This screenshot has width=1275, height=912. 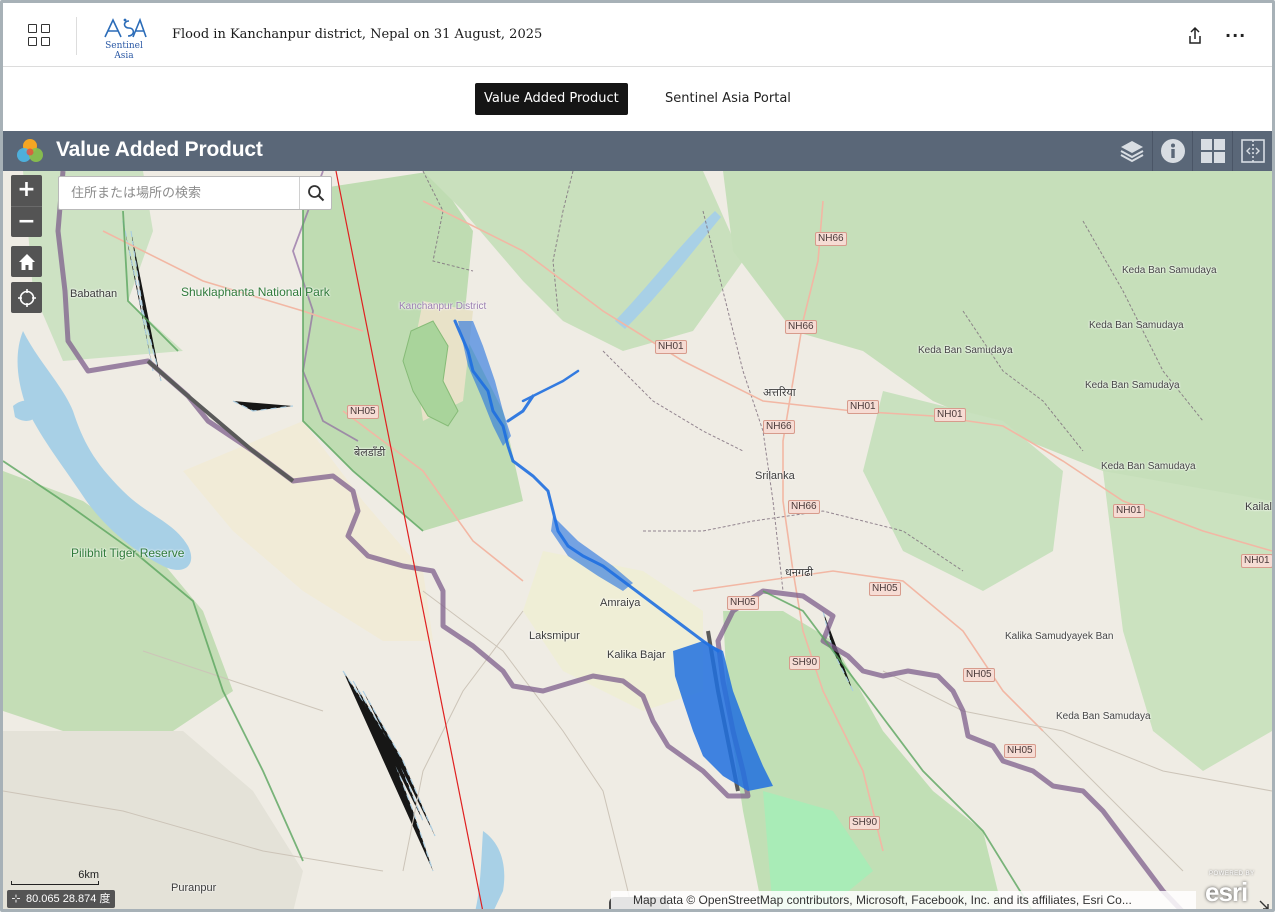 I want to click on story-nav: Value Added Product Sentinel Asia Portal, so click(x=637, y=99).